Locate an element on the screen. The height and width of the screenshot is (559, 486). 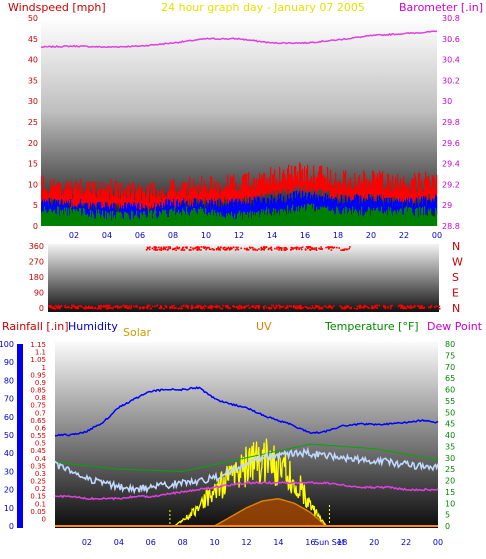
rainfall-tick-label: 0.6 is located at coordinates (41, 428).